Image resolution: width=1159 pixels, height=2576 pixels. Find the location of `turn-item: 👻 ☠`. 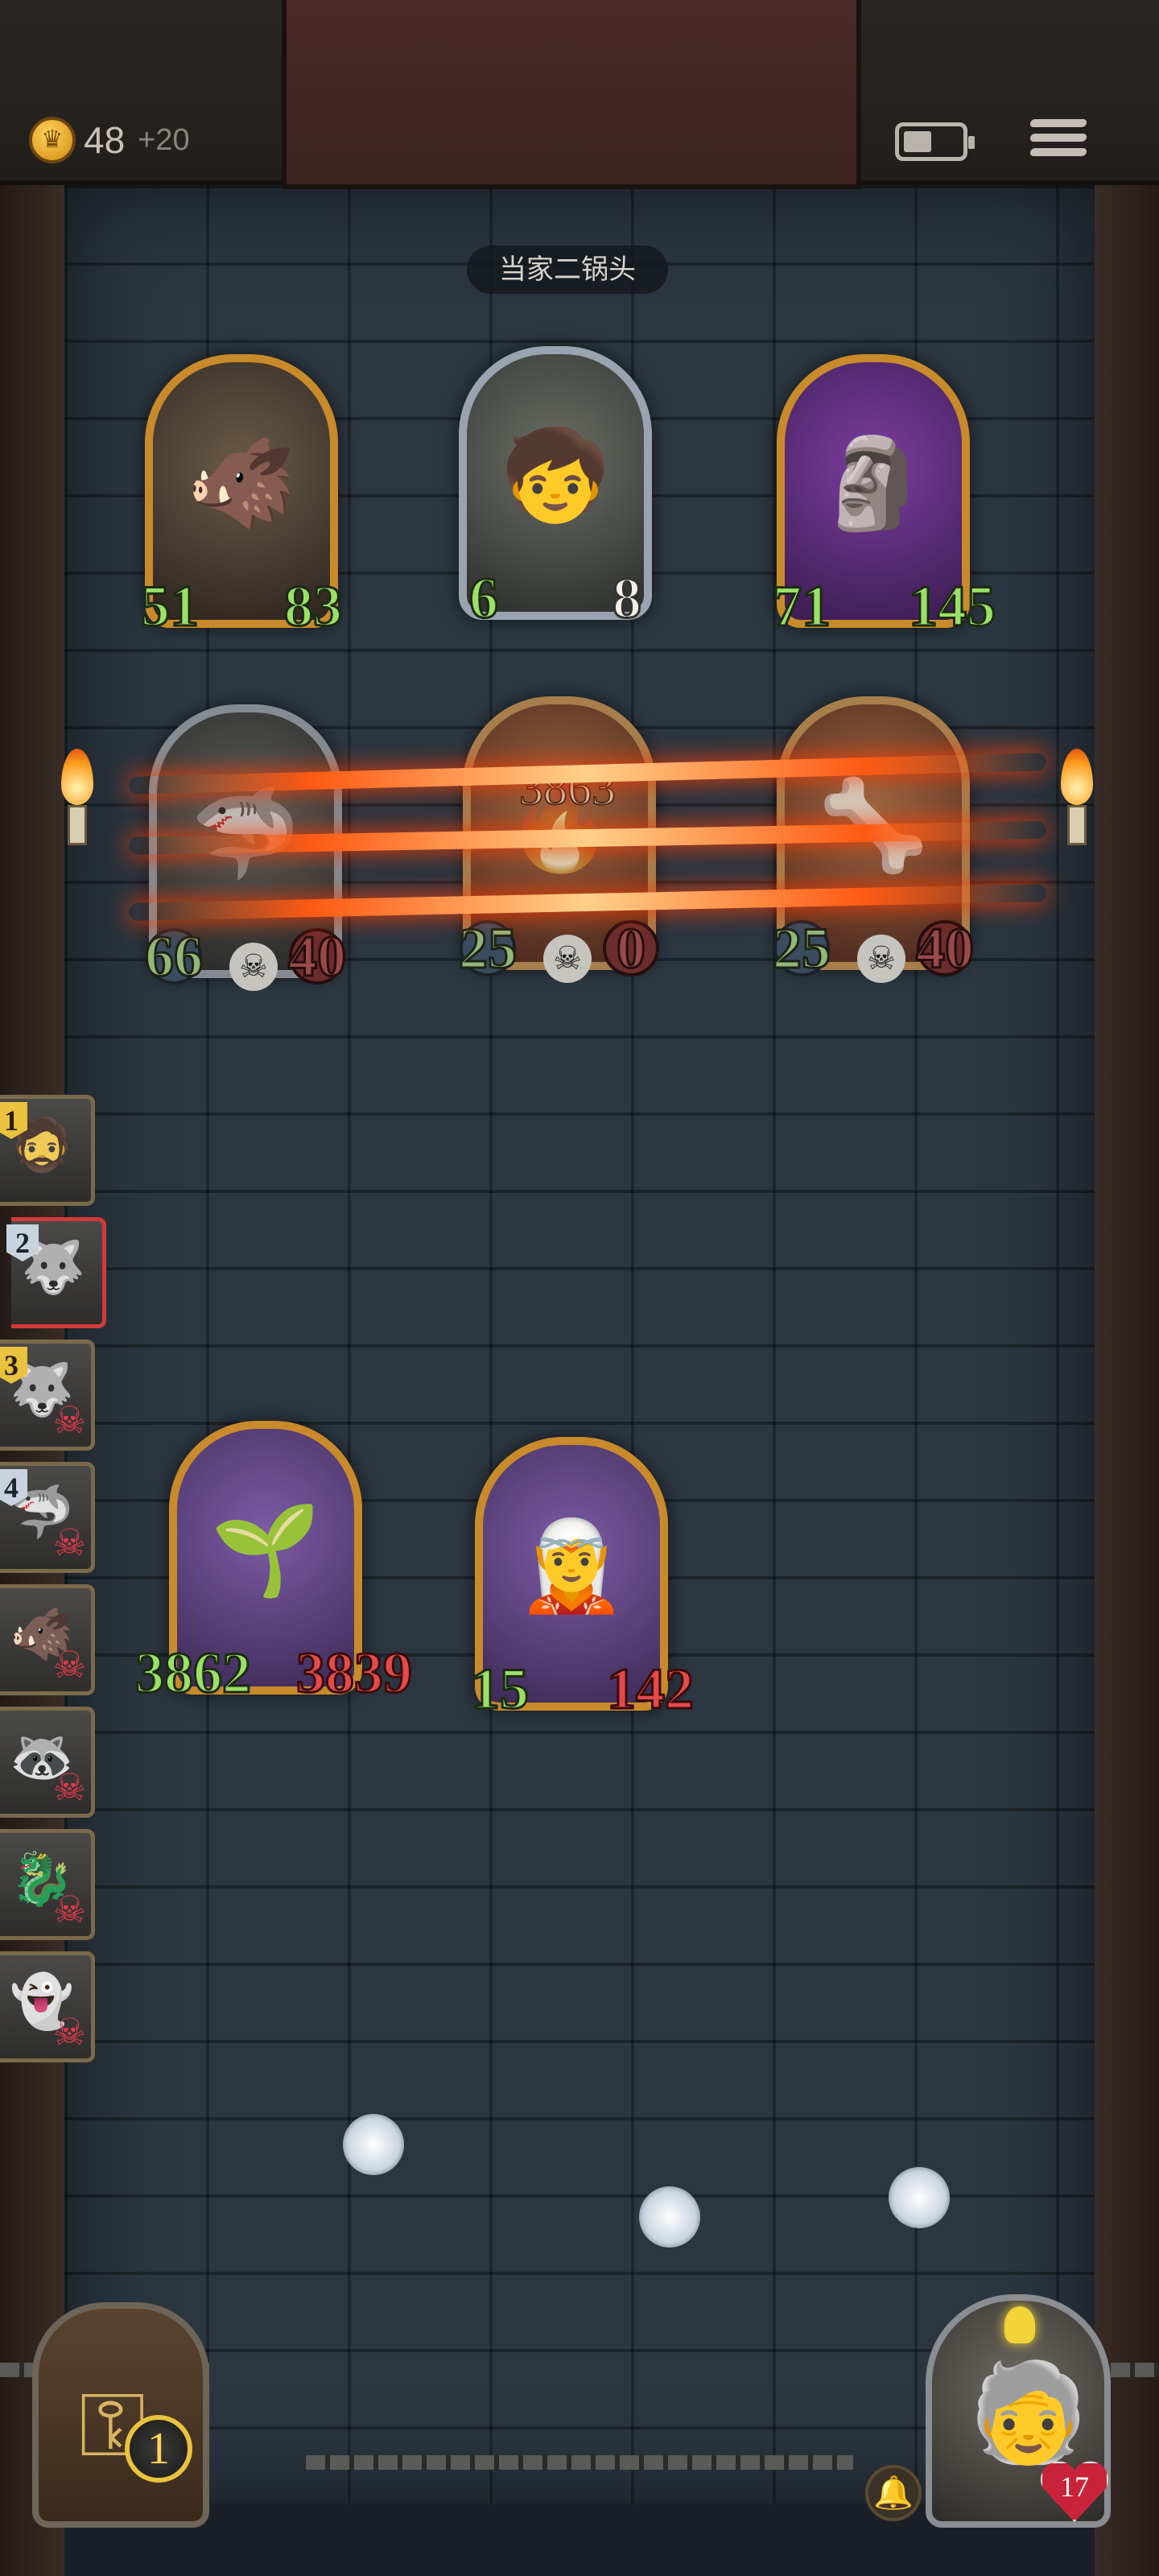

turn-item: 👻 ☠ is located at coordinates (47, 2006).